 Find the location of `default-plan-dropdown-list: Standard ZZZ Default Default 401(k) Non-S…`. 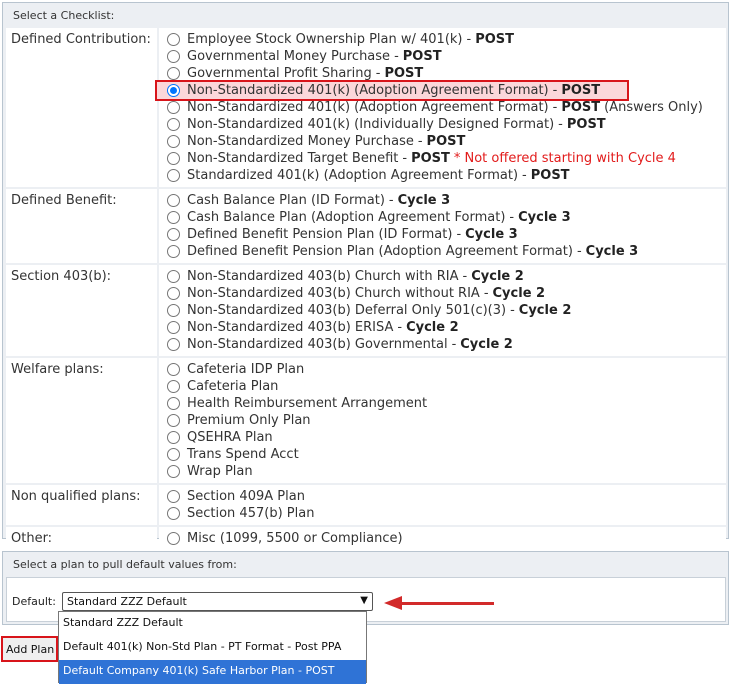

default-plan-dropdown-list: Standard ZZZ Default Default 401(k) Non-S… is located at coordinates (212, 647).